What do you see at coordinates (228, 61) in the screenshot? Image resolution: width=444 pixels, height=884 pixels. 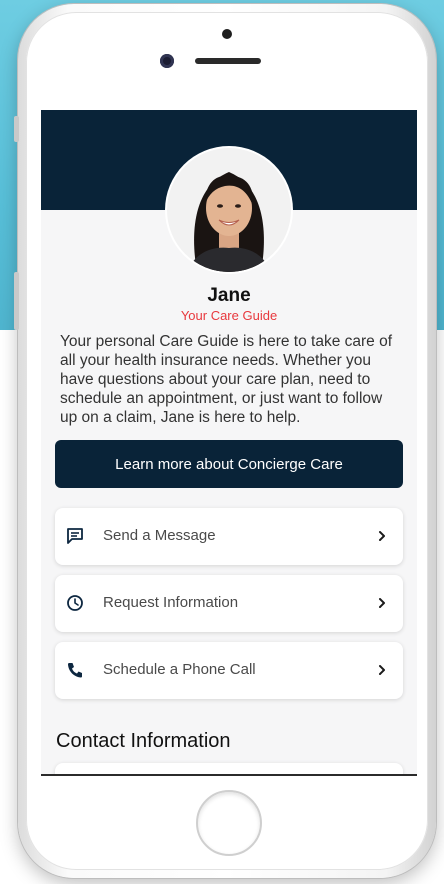 I see `earpiece-speaker` at bounding box center [228, 61].